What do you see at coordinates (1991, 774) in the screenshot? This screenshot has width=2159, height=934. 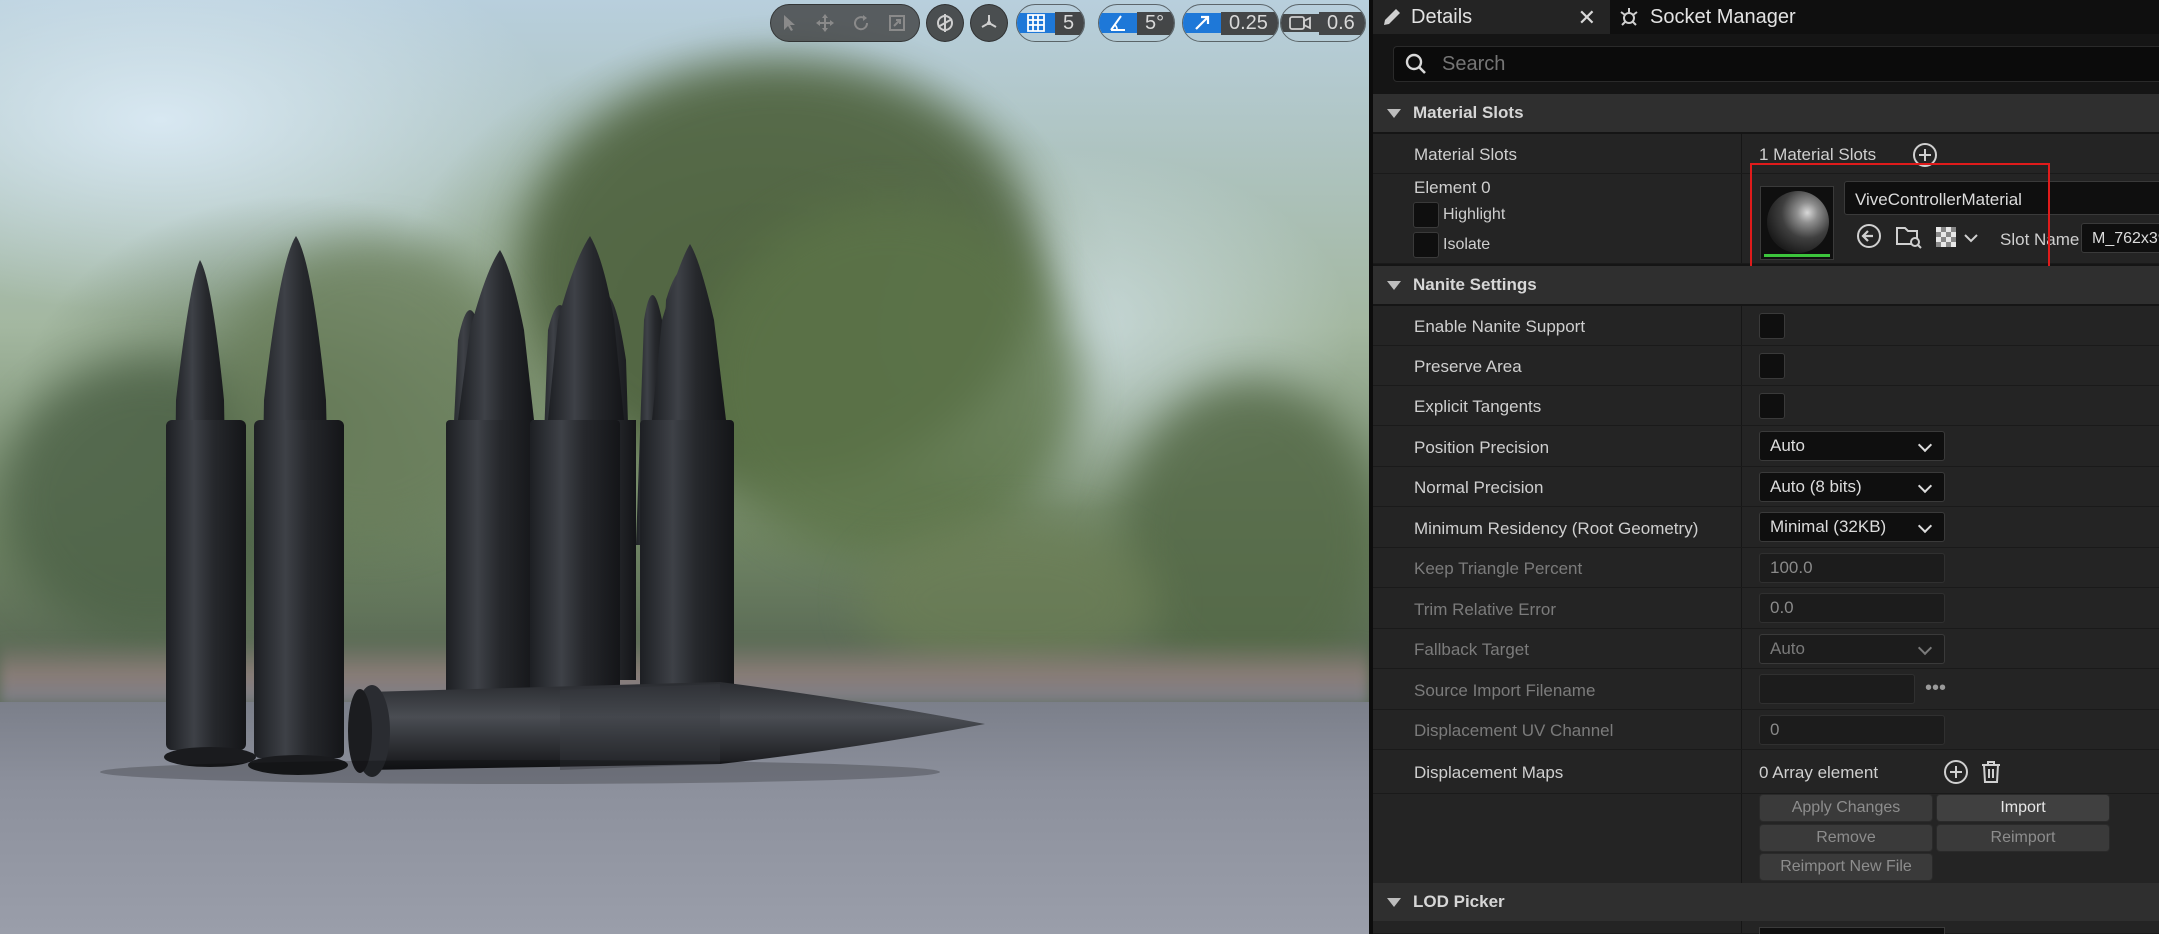 I see `trash-icon` at bounding box center [1991, 774].